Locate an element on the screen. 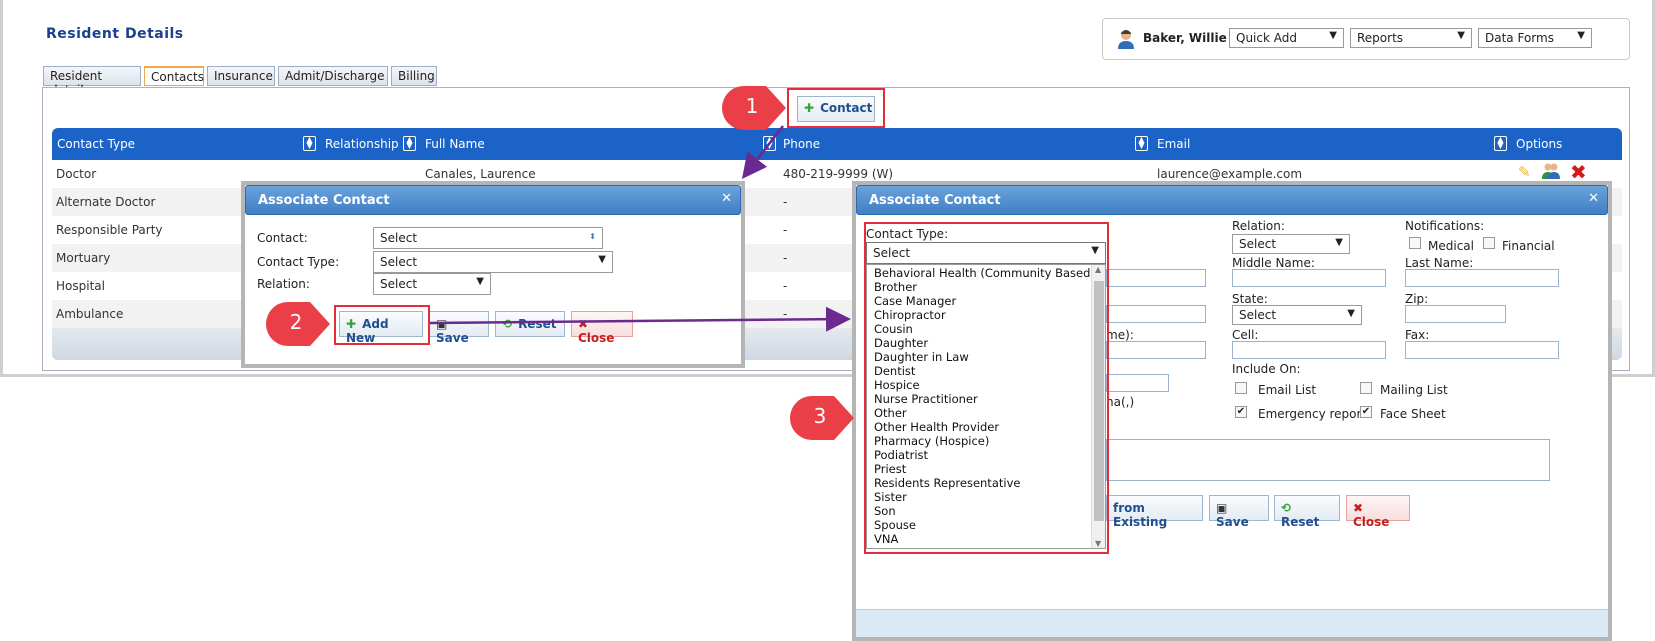  step-number: 3 is located at coordinates (820, 416).